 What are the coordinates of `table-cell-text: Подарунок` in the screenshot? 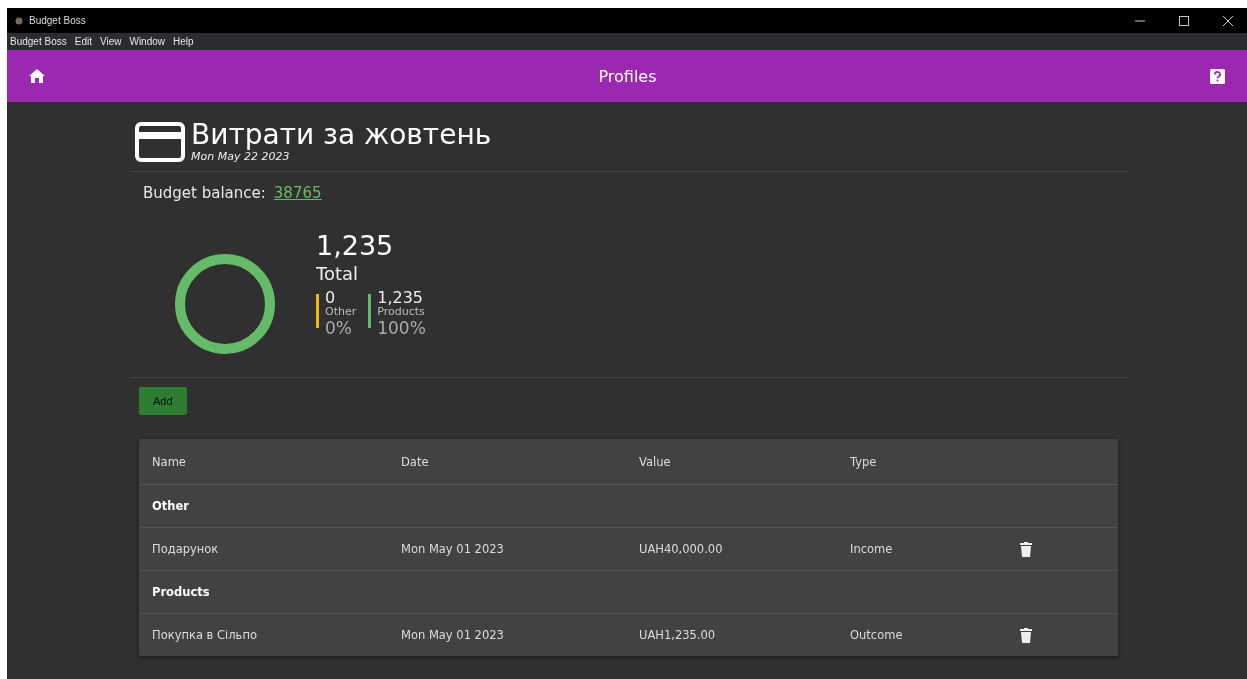 It's located at (186, 549).